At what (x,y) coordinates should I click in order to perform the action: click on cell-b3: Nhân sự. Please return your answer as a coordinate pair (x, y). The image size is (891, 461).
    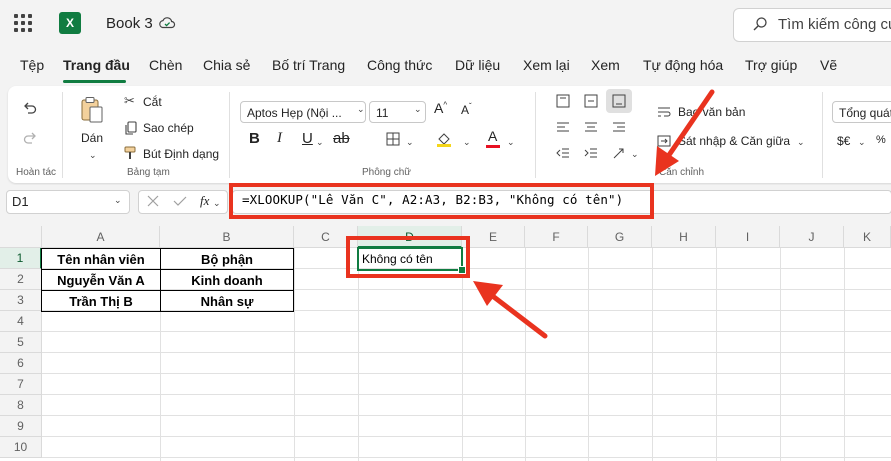
    Looking at the image, I should click on (227, 301).